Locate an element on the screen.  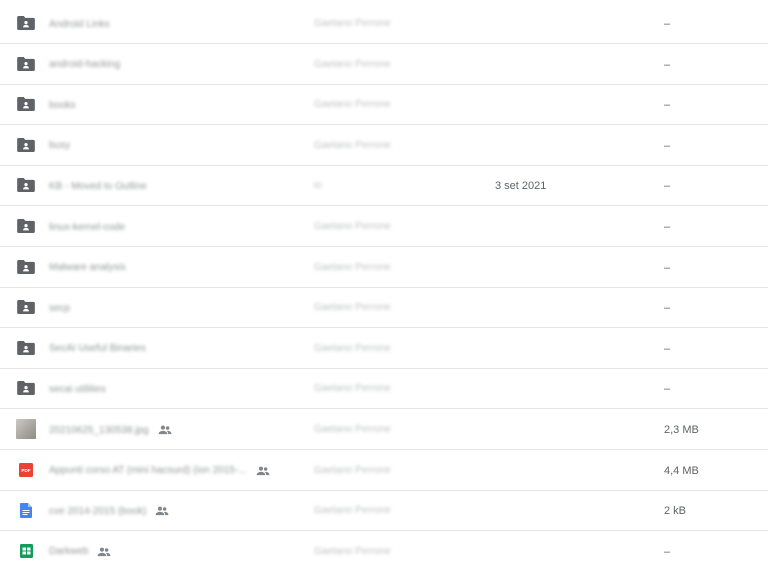
file-name: books is located at coordinates (62, 105).